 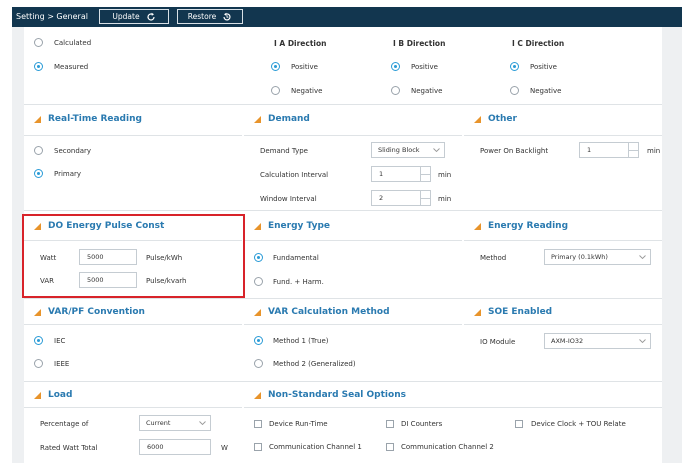 I want to click on communication-channel-2-checkbox, so click(x=390, y=447).